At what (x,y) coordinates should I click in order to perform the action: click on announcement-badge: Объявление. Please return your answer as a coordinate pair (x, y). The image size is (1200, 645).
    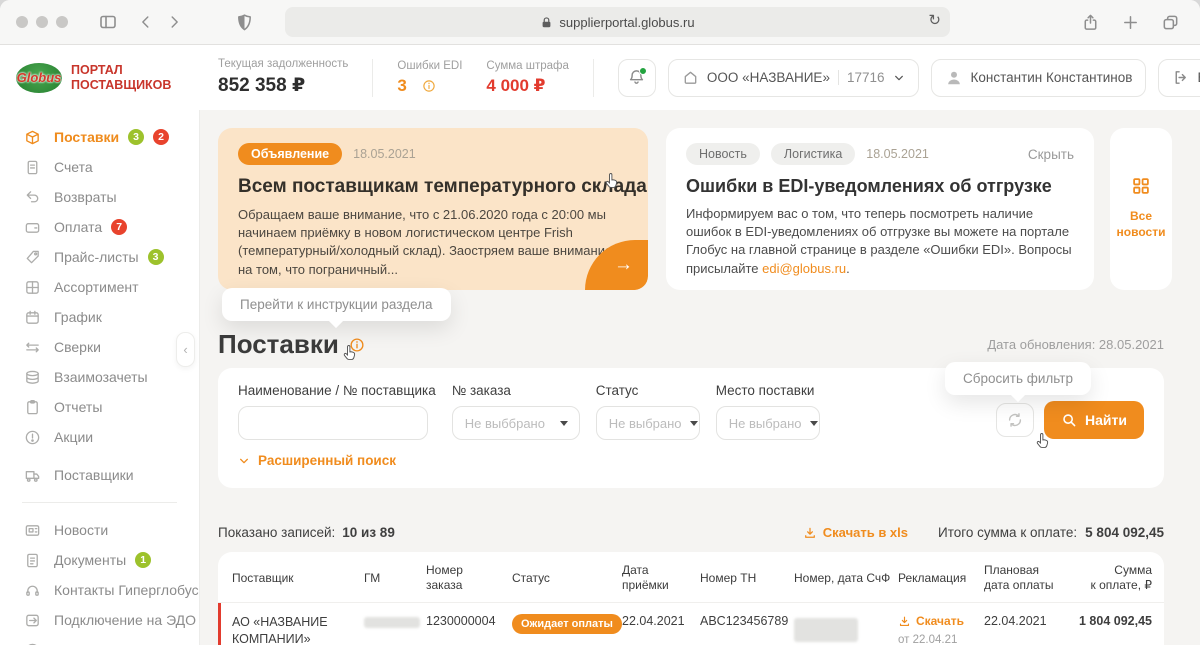
    Looking at the image, I should click on (290, 154).